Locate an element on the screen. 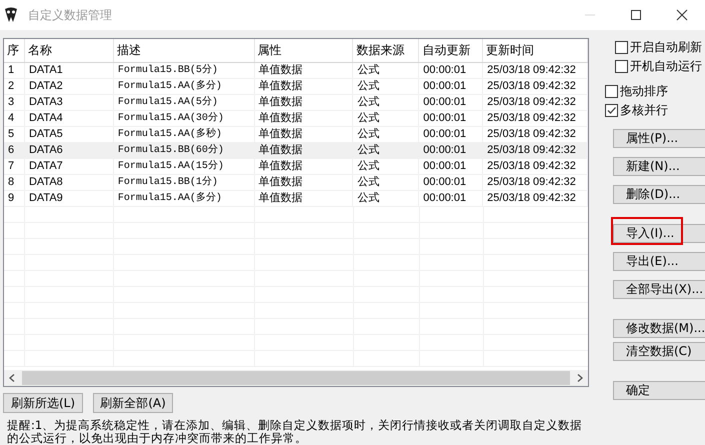 This screenshot has height=445, width=705. table-row: 6 DATA6 Formula15.BB(60分) 单值数据 公式 00:00:01 25/03/18 09:42:32 is located at coordinates (296, 151).